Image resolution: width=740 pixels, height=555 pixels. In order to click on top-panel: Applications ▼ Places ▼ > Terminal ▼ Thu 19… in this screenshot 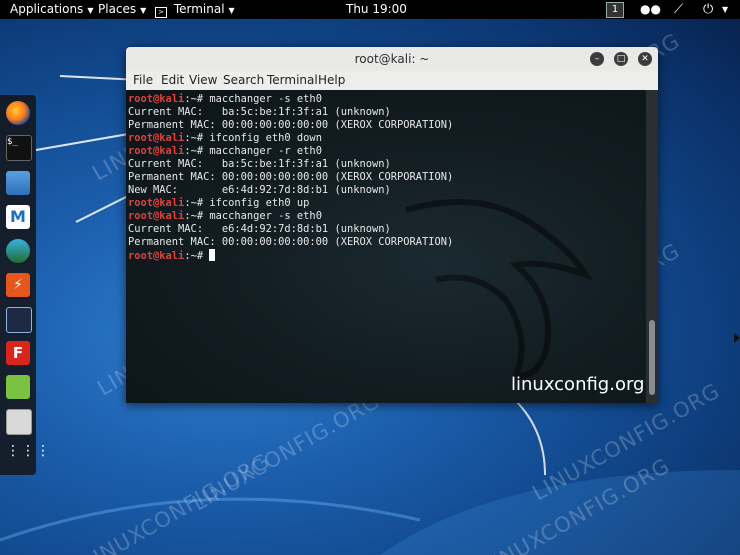, I will do `click(370, 9)`.